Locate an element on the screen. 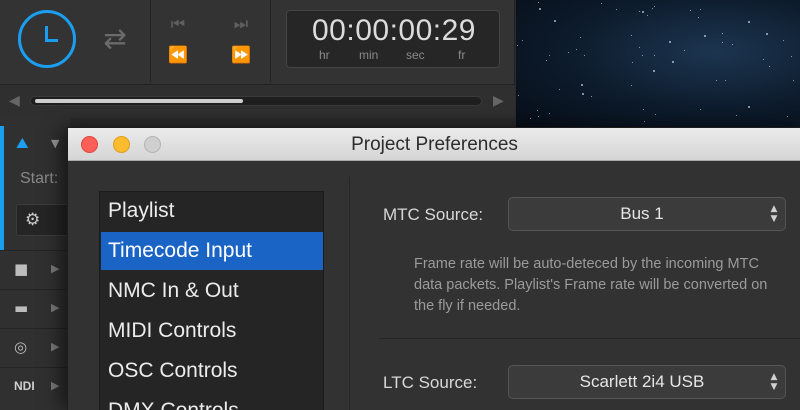 The height and width of the screenshot is (410, 800). dialog-title: Project Preferences is located at coordinates (434, 144).